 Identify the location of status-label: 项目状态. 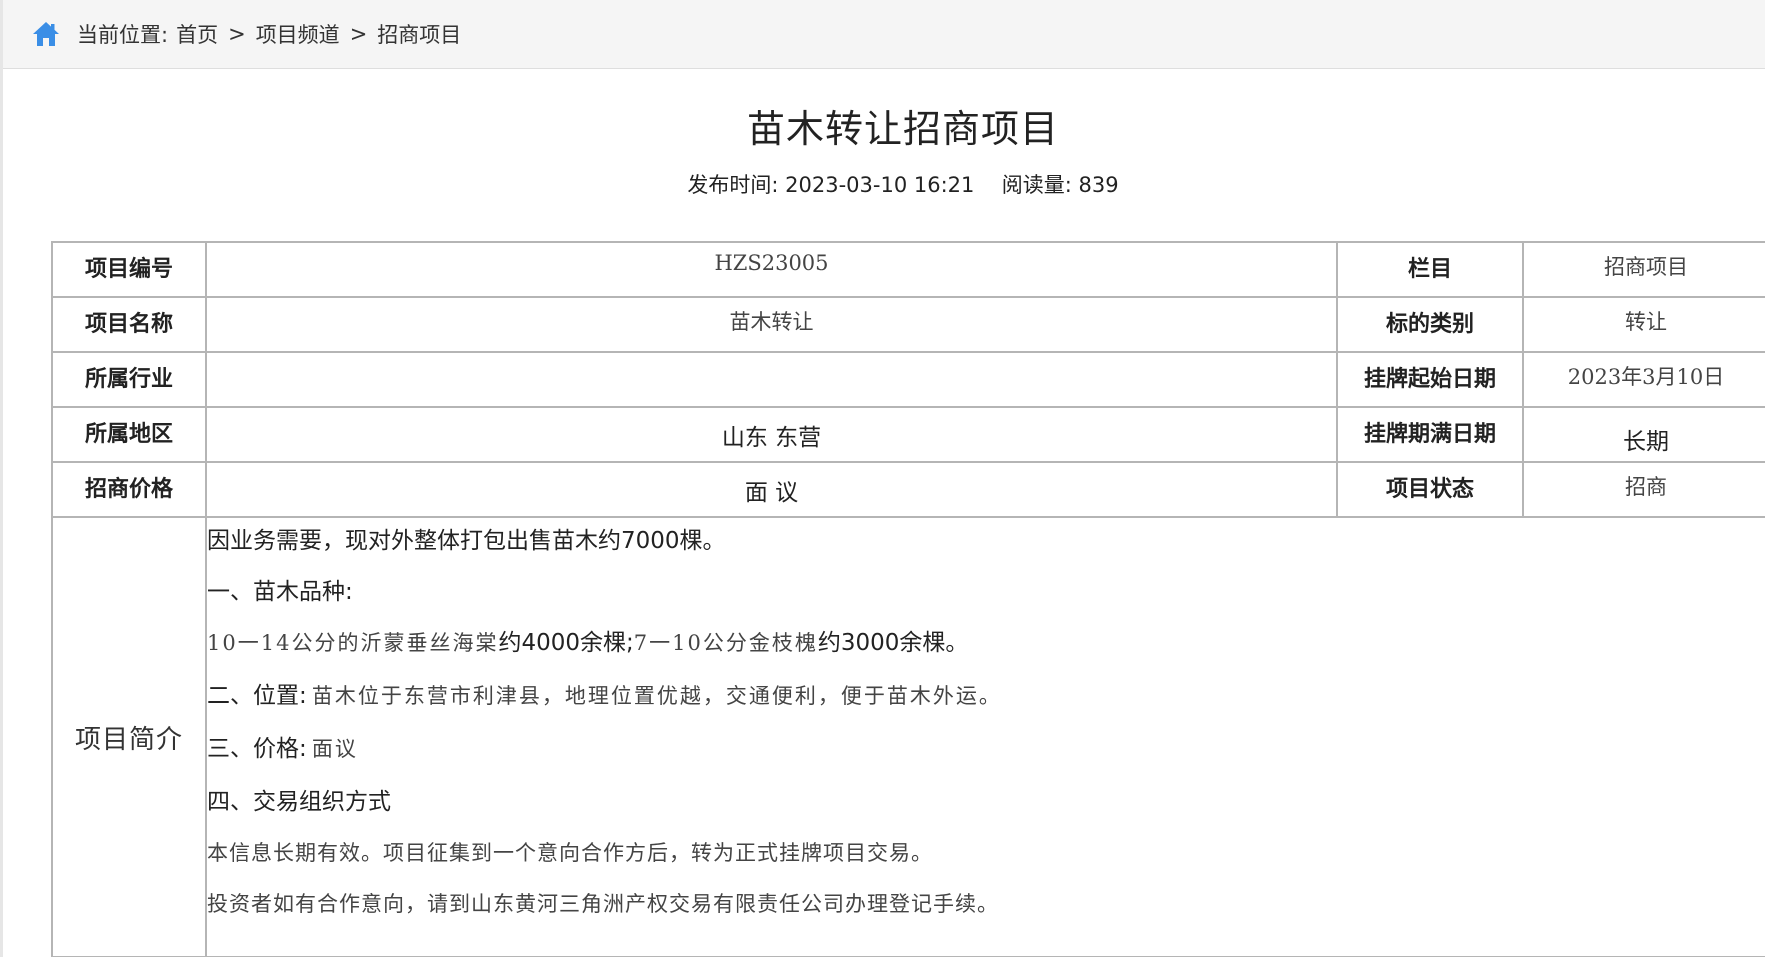
(1431, 490).